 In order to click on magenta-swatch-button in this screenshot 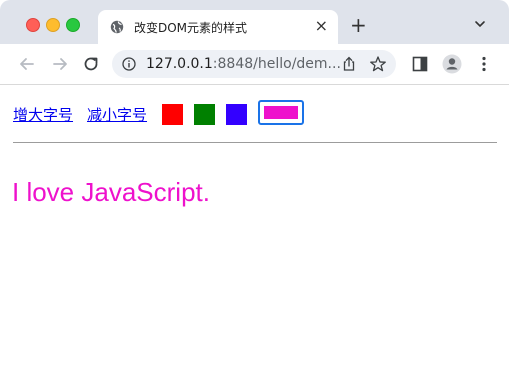, I will do `click(281, 112)`.